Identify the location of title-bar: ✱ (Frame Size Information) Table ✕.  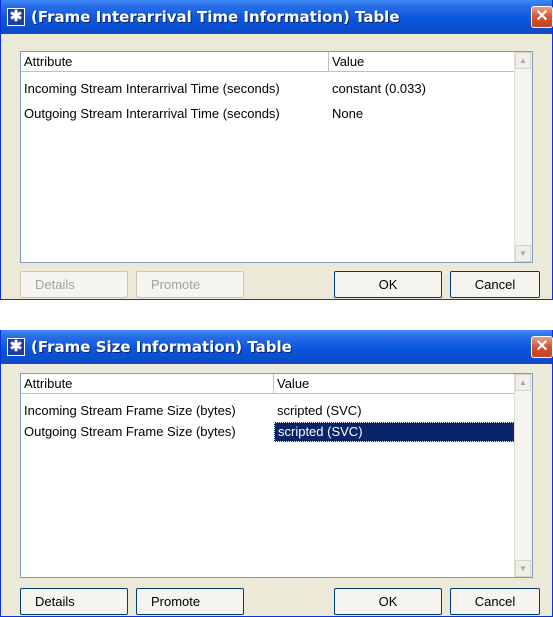
(277, 347).